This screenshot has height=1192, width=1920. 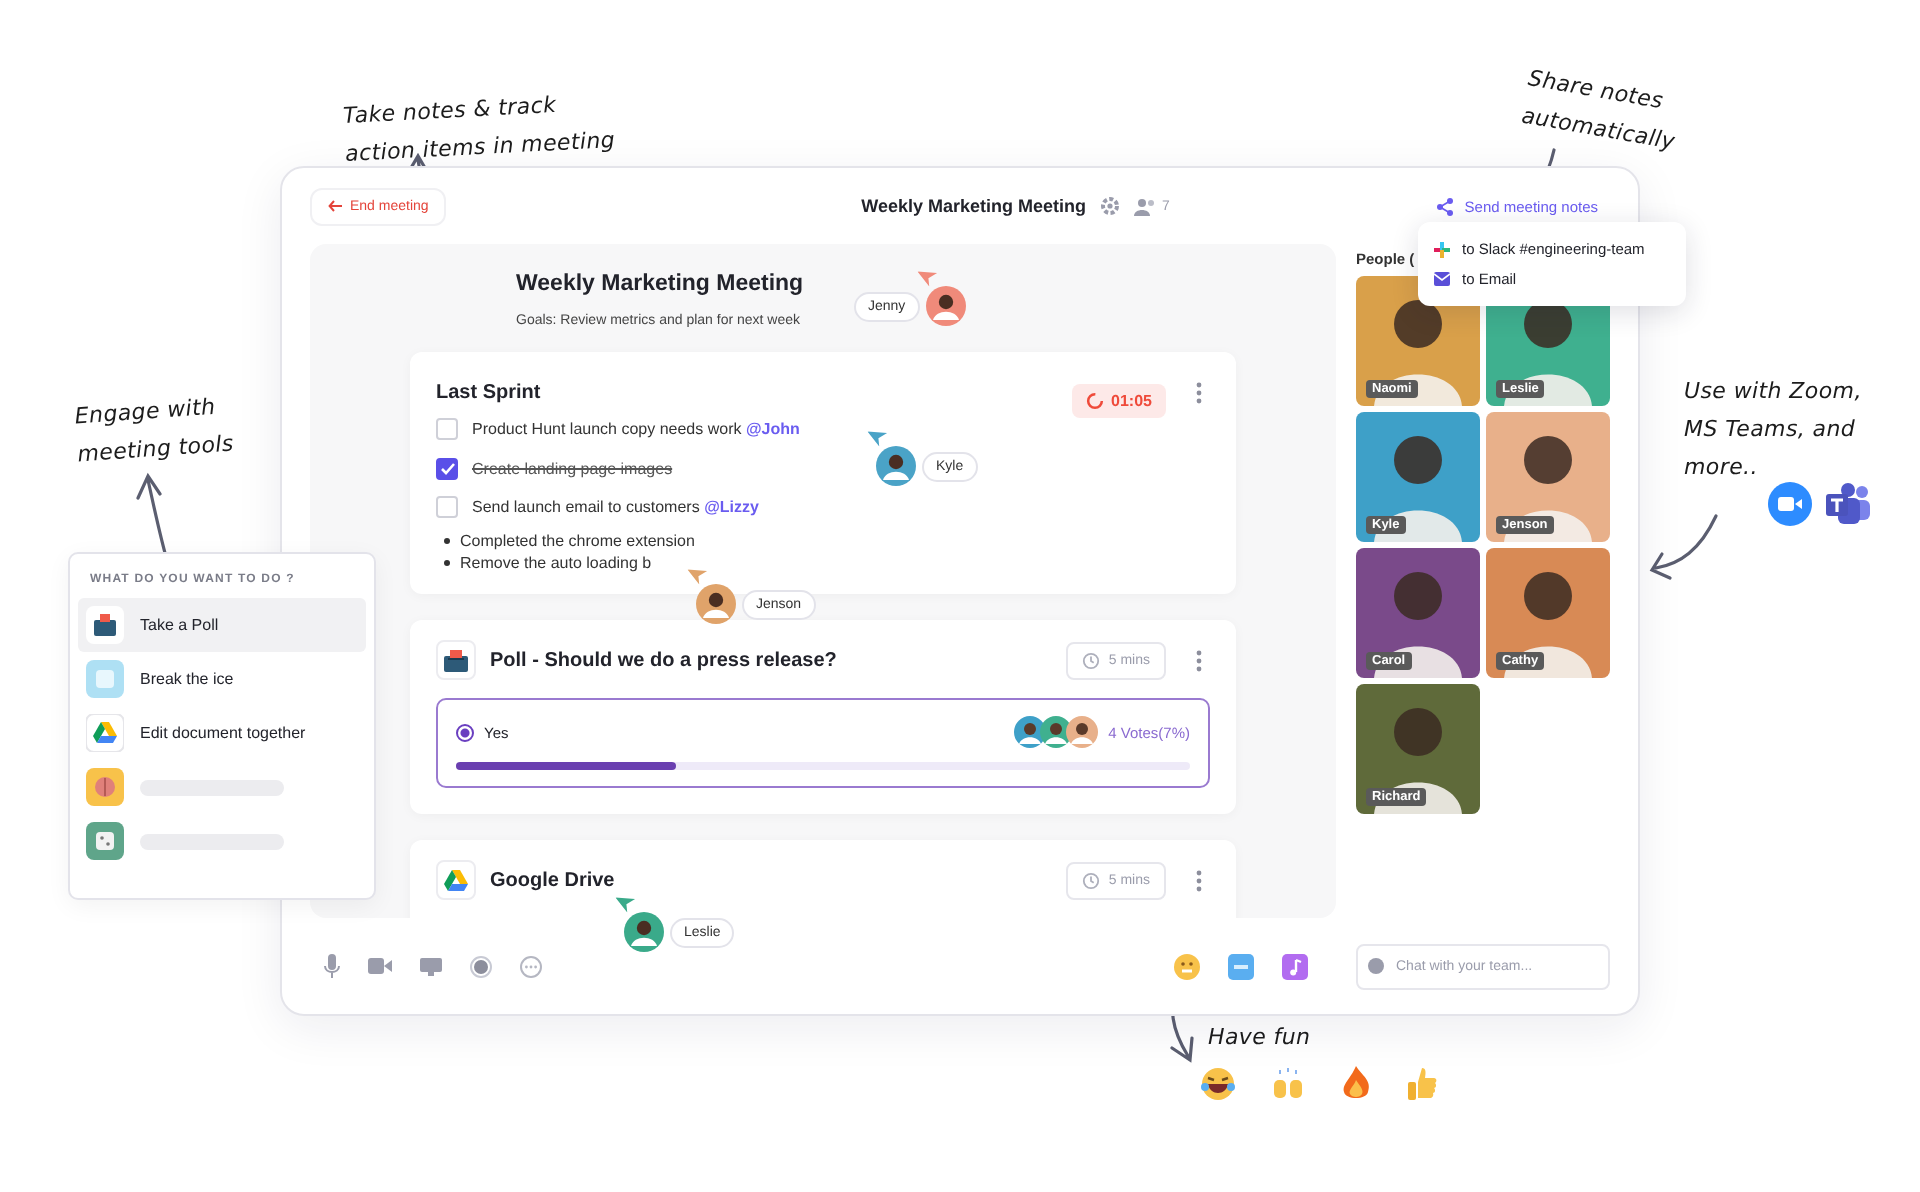 I want to click on menu-item: Break the ice, so click(x=222, y=679).